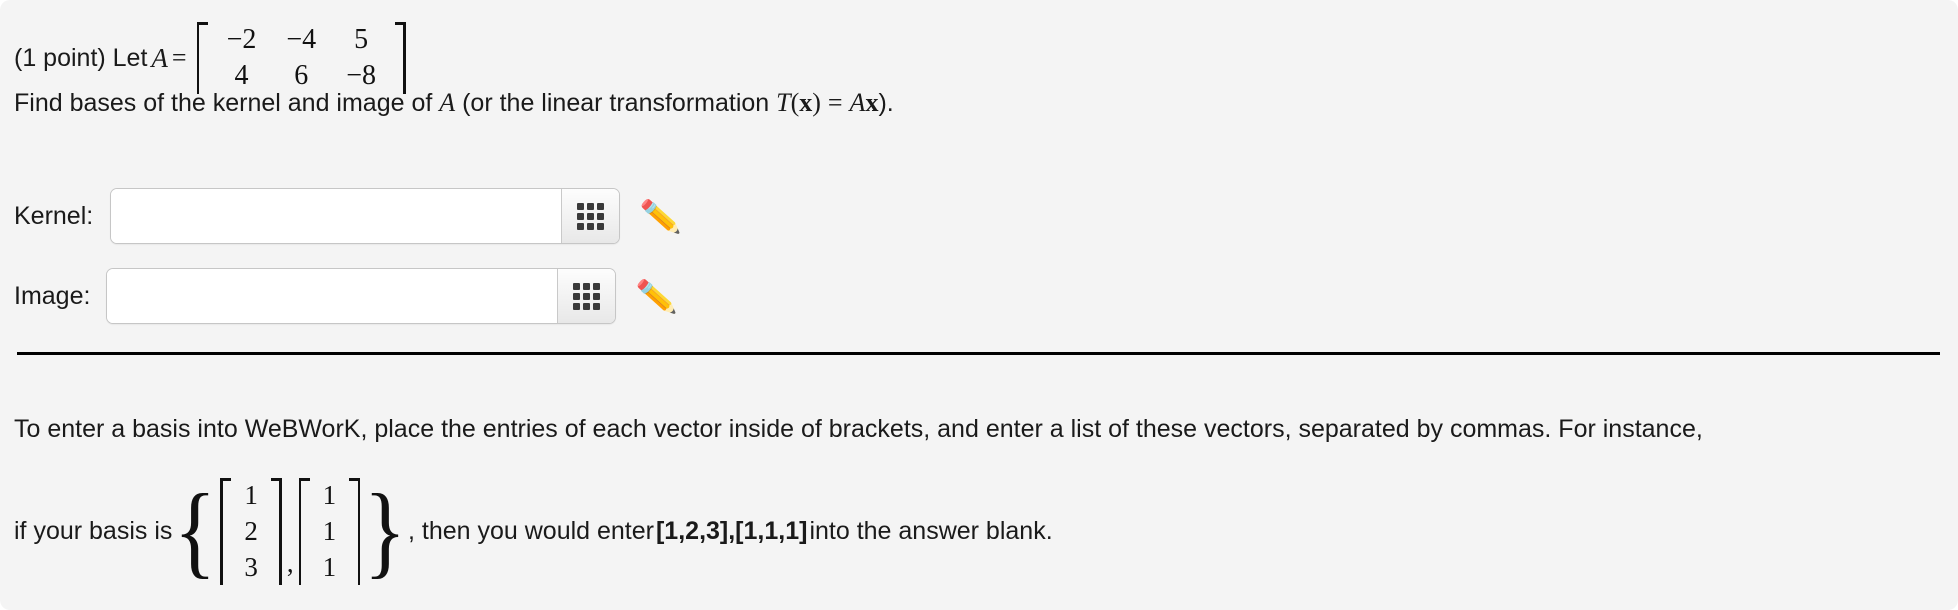 The height and width of the screenshot is (610, 1958). What do you see at coordinates (159, 57) in the screenshot?
I see `matrix-variable-A: A` at bounding box center [159, 57].